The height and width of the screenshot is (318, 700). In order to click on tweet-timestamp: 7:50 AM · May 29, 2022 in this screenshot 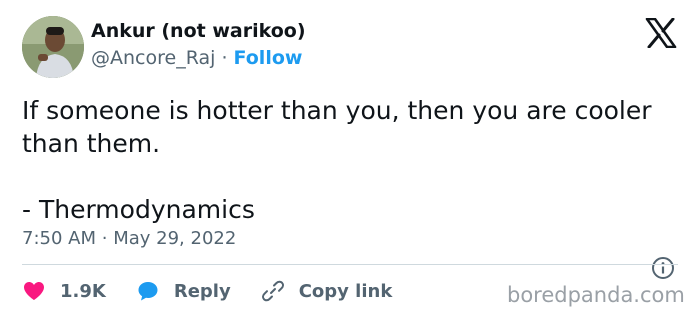, I will do `click(129, 238)`.